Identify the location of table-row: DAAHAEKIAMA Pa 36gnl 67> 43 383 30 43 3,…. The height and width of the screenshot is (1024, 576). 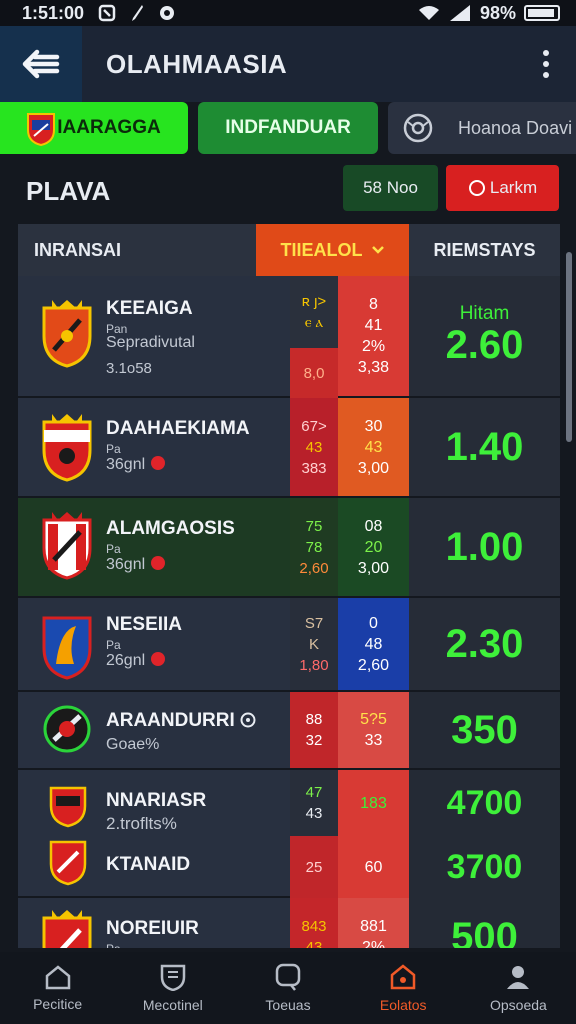
(289, 448).